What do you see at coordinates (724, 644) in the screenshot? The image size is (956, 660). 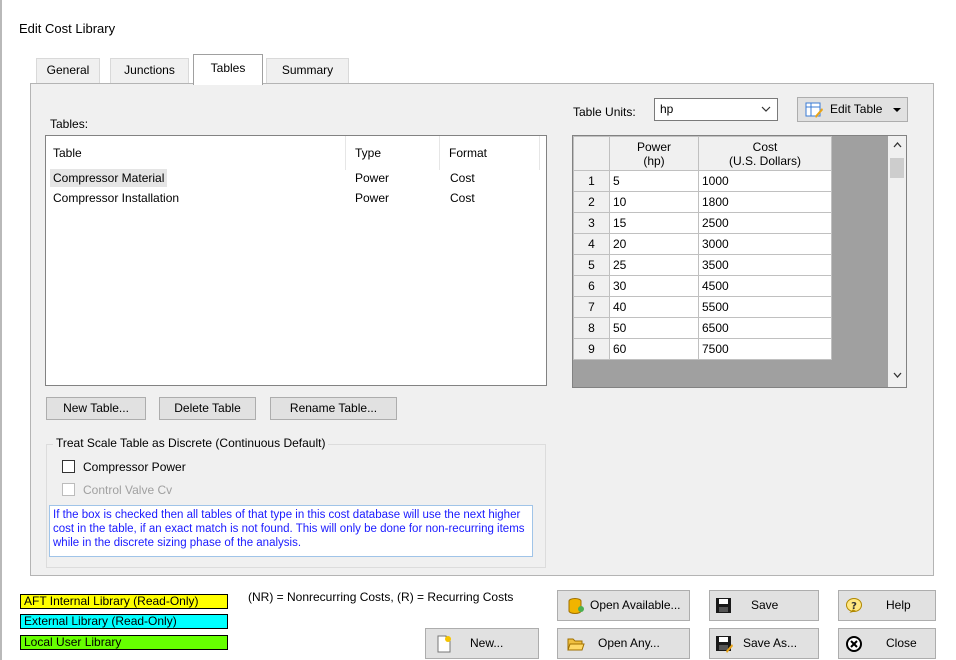 I see `save-as-icon` at bounding box center [724, 644].